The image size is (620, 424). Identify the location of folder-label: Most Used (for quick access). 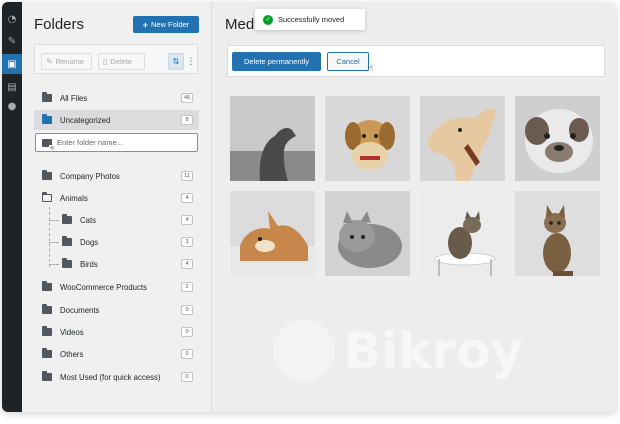
(110, 377).